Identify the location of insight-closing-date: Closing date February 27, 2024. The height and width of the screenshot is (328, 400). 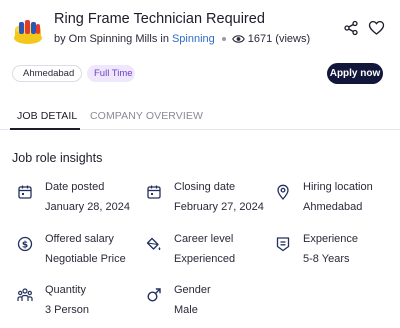
(208, 201).